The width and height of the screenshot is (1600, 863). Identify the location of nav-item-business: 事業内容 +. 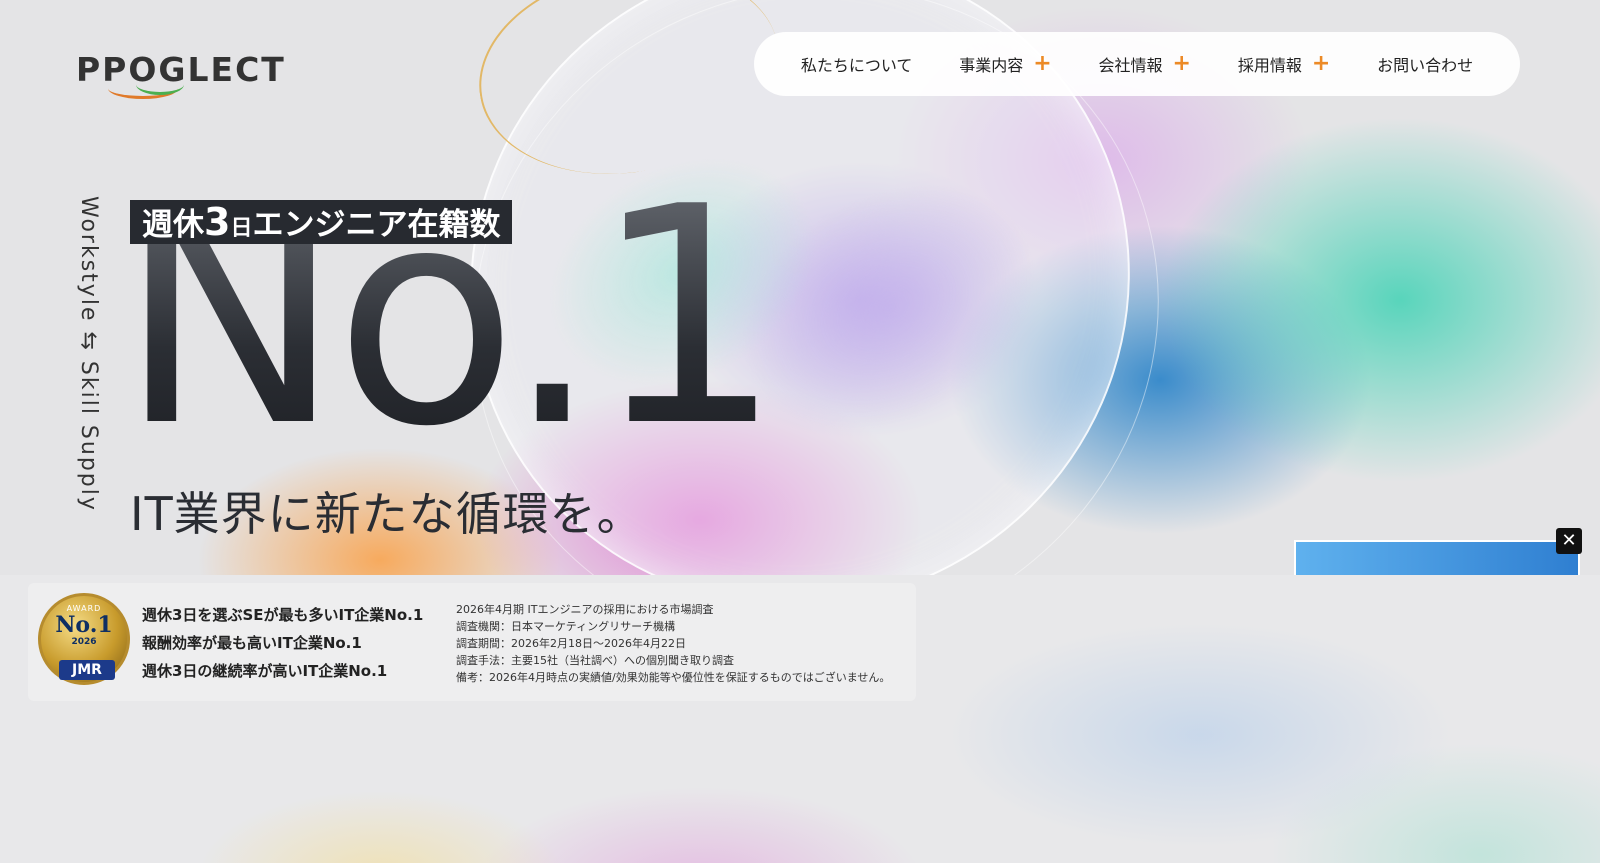
(1005, 64).